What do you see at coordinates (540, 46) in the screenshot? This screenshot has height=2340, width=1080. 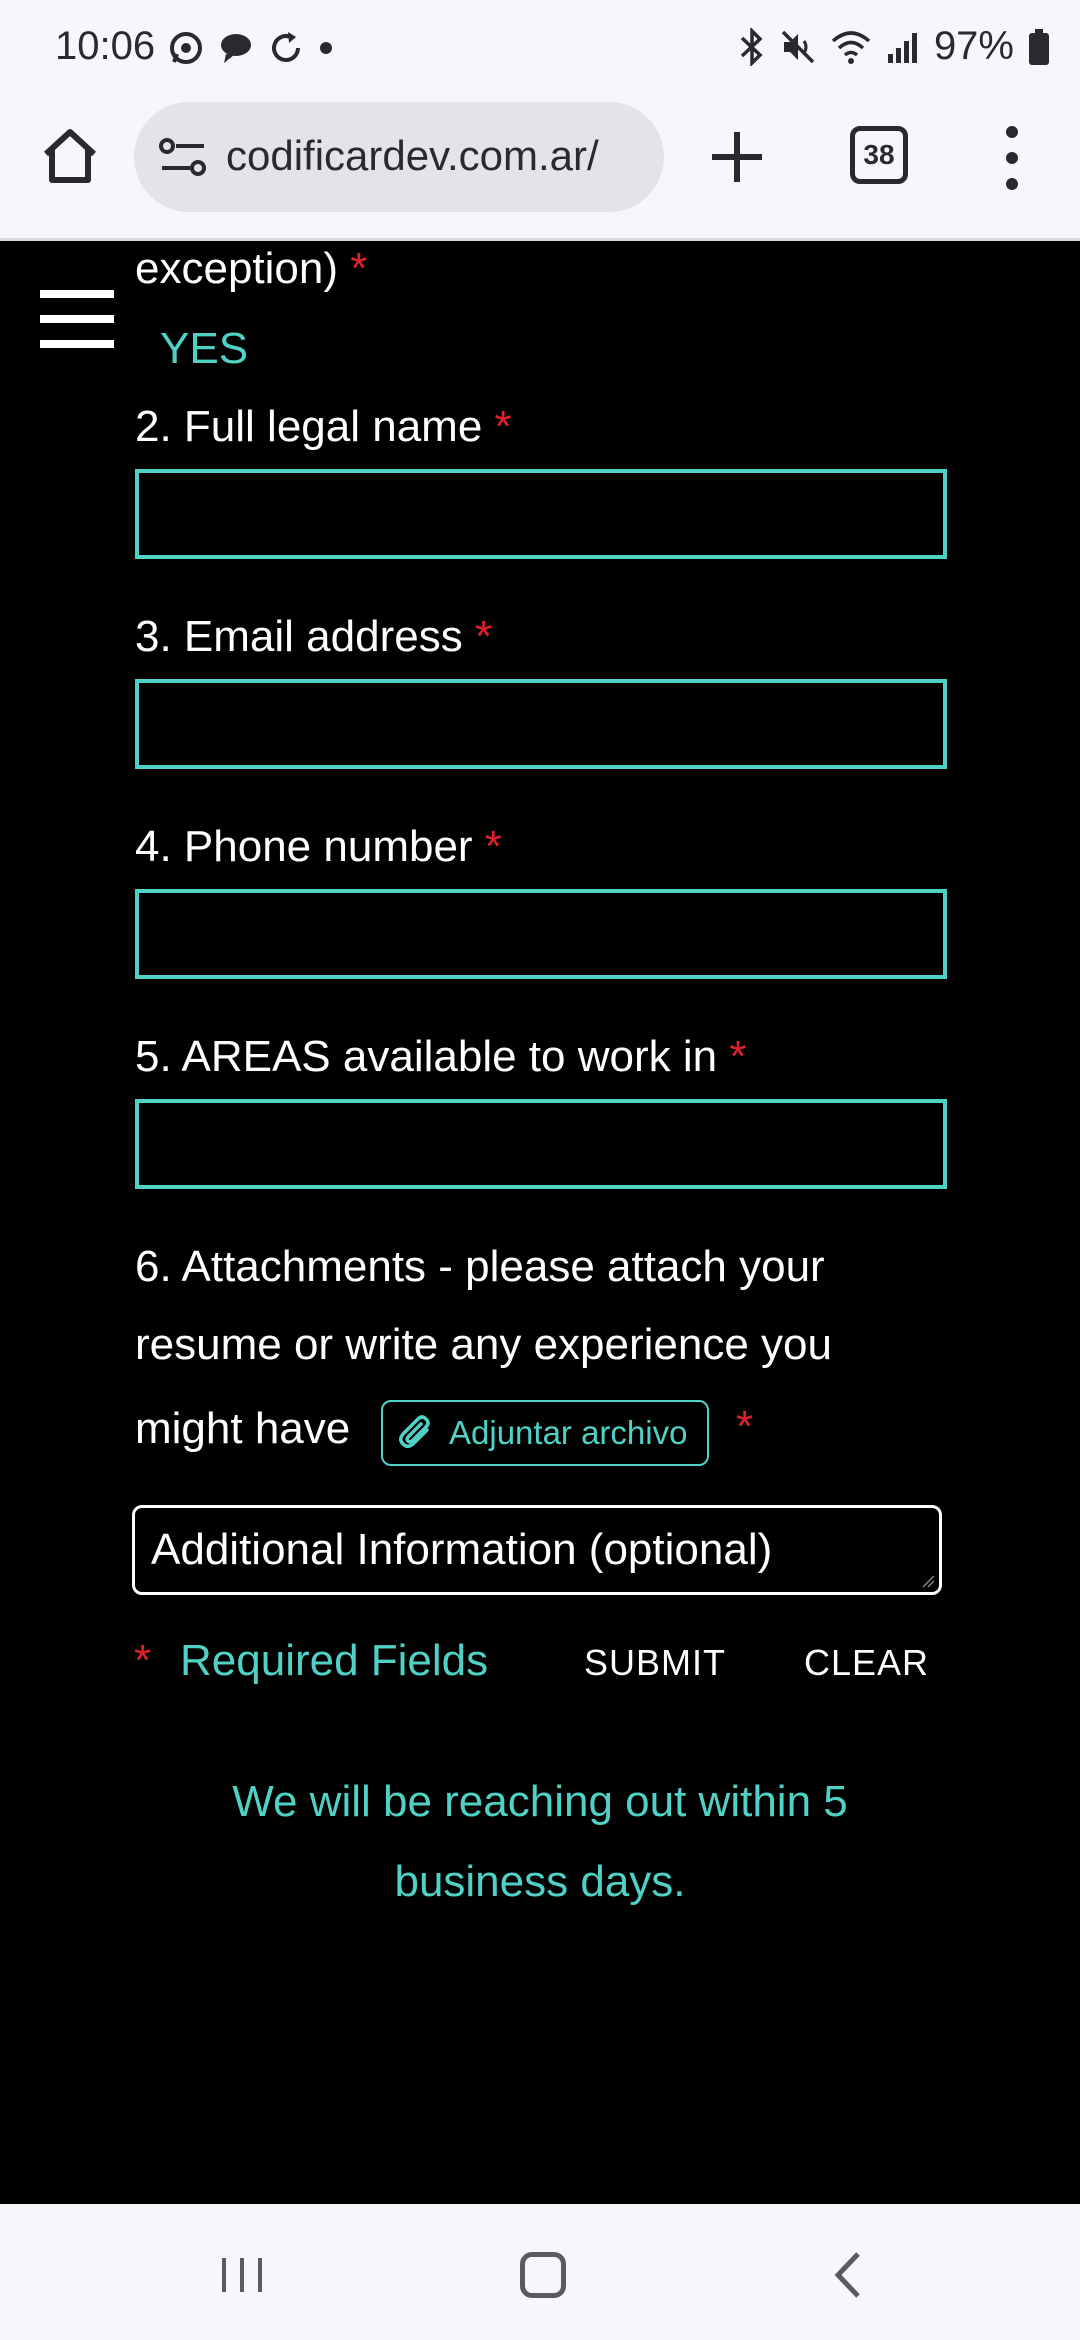 I see `status-bar: 10:06 97%` at bounding box center [540, 46].